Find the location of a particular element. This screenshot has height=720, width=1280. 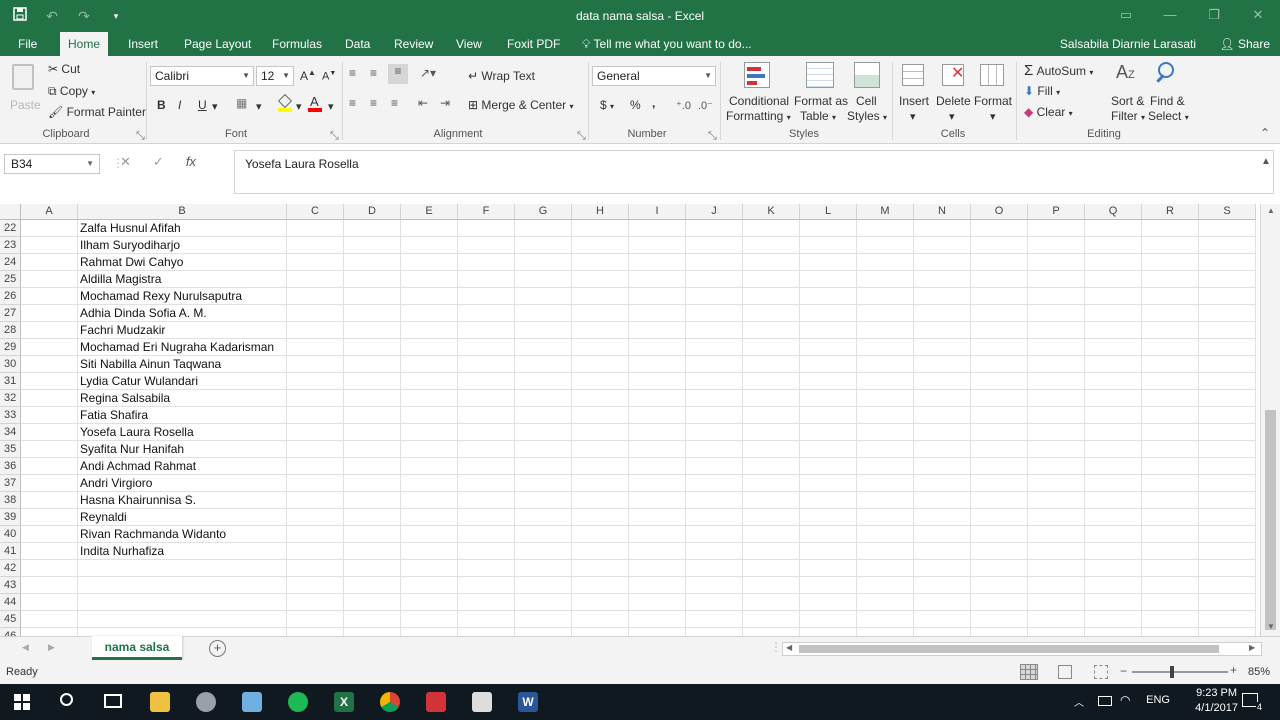

sort-filter-button: AZ Sort & Filter ▾ is located at coordinates (1128, 92).